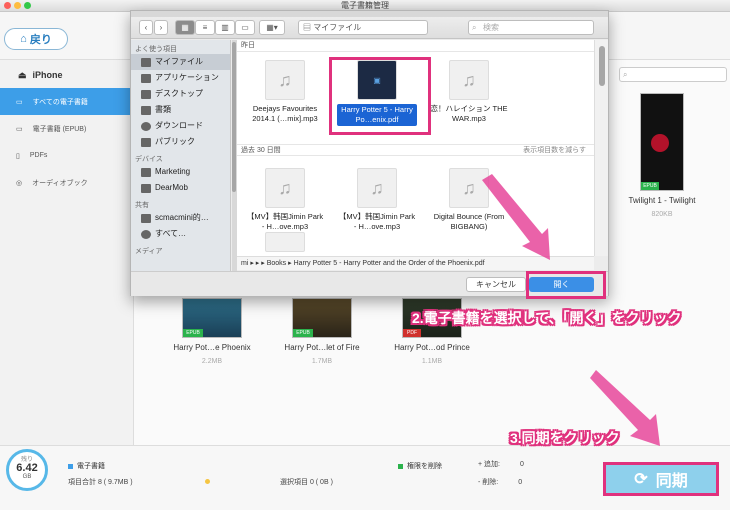 The height and width of the screenshot is (510, 730). I want to click on arrow-icon, so click(516, 217).